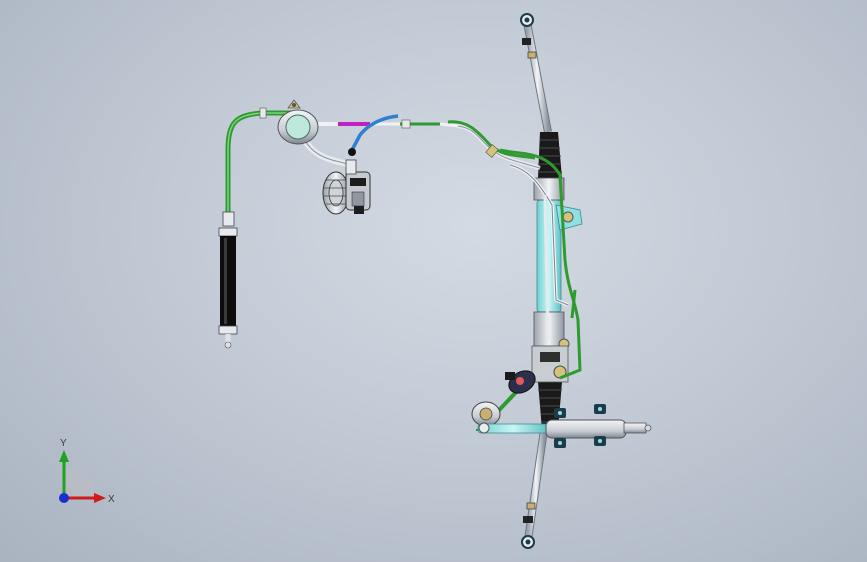 This screenshot has height=562, width=867. What do you see at coordinates (79, 483) in the screenshot?
I see `triad-xy-plane` at bounding box center [79, 483].